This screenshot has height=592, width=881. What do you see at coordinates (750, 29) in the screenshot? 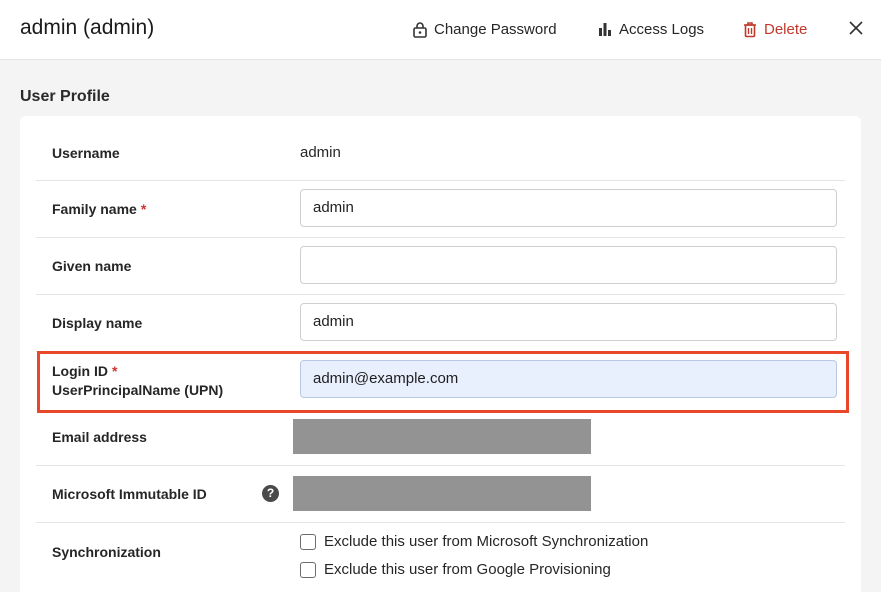
I see `trash-icon` at bounding box center [750, 29].